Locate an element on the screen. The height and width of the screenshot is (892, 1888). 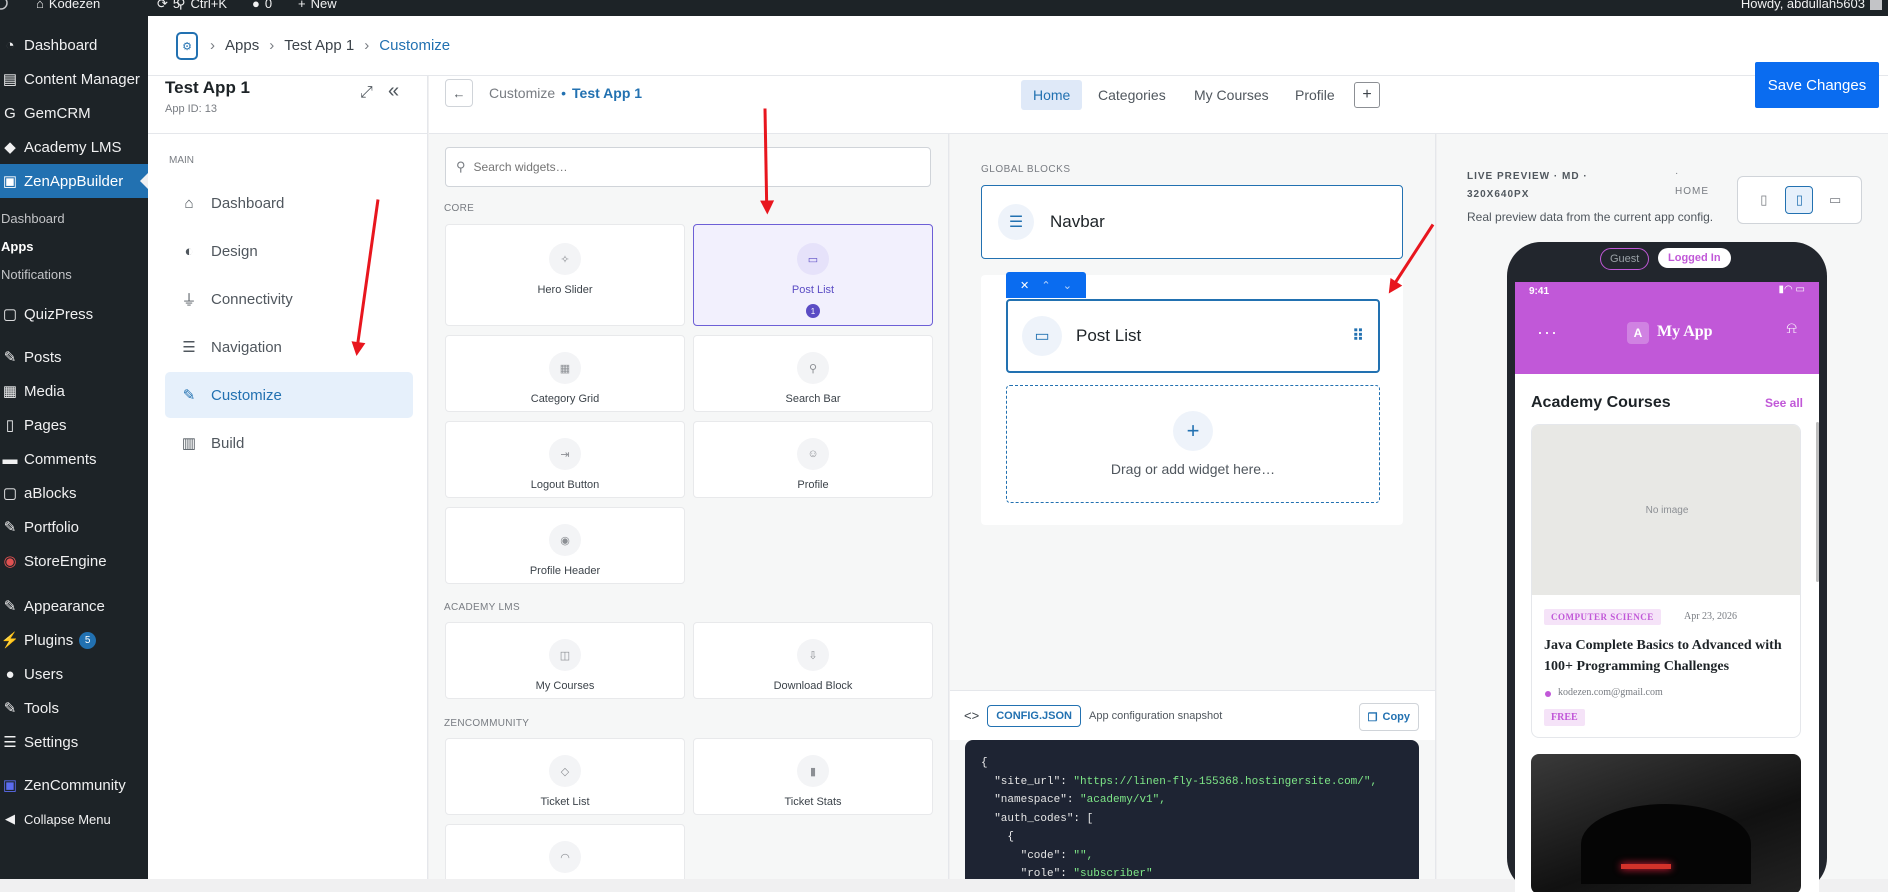
content-icon: ▤ is located at coordinates (10, 79).